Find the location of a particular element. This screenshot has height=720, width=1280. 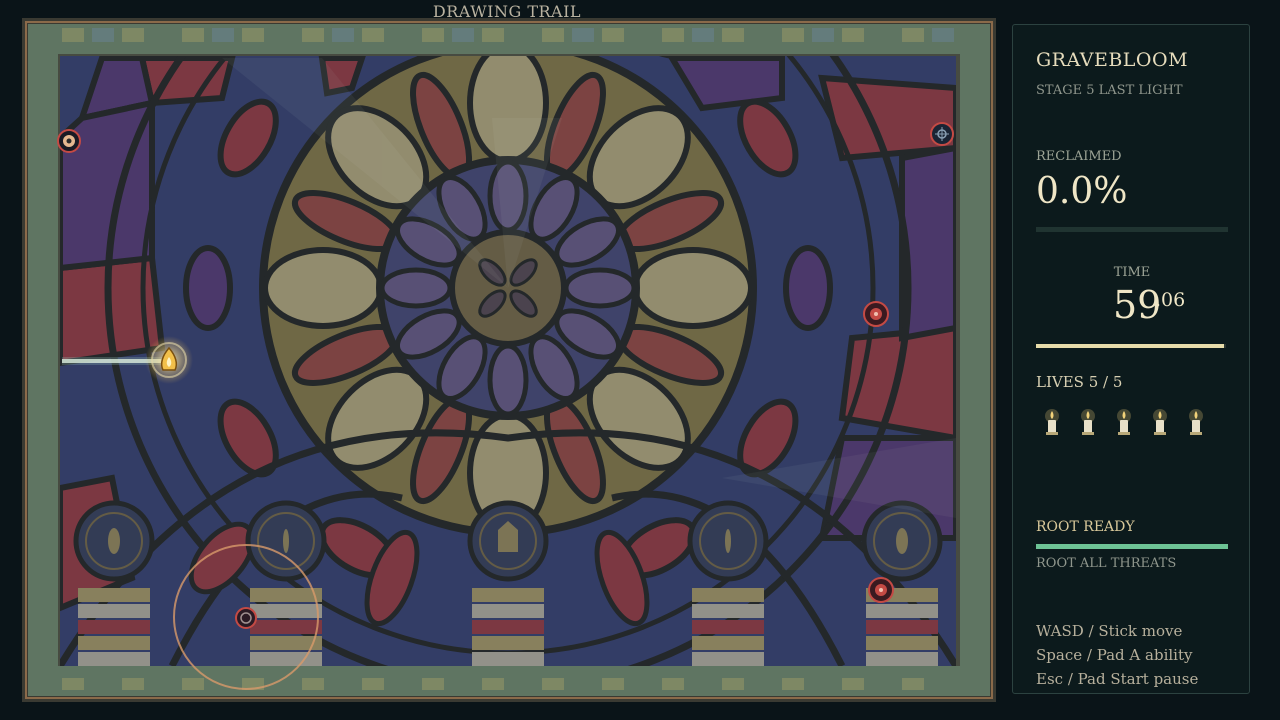

ability-charge-bar is located at coordinates (1132, 546).